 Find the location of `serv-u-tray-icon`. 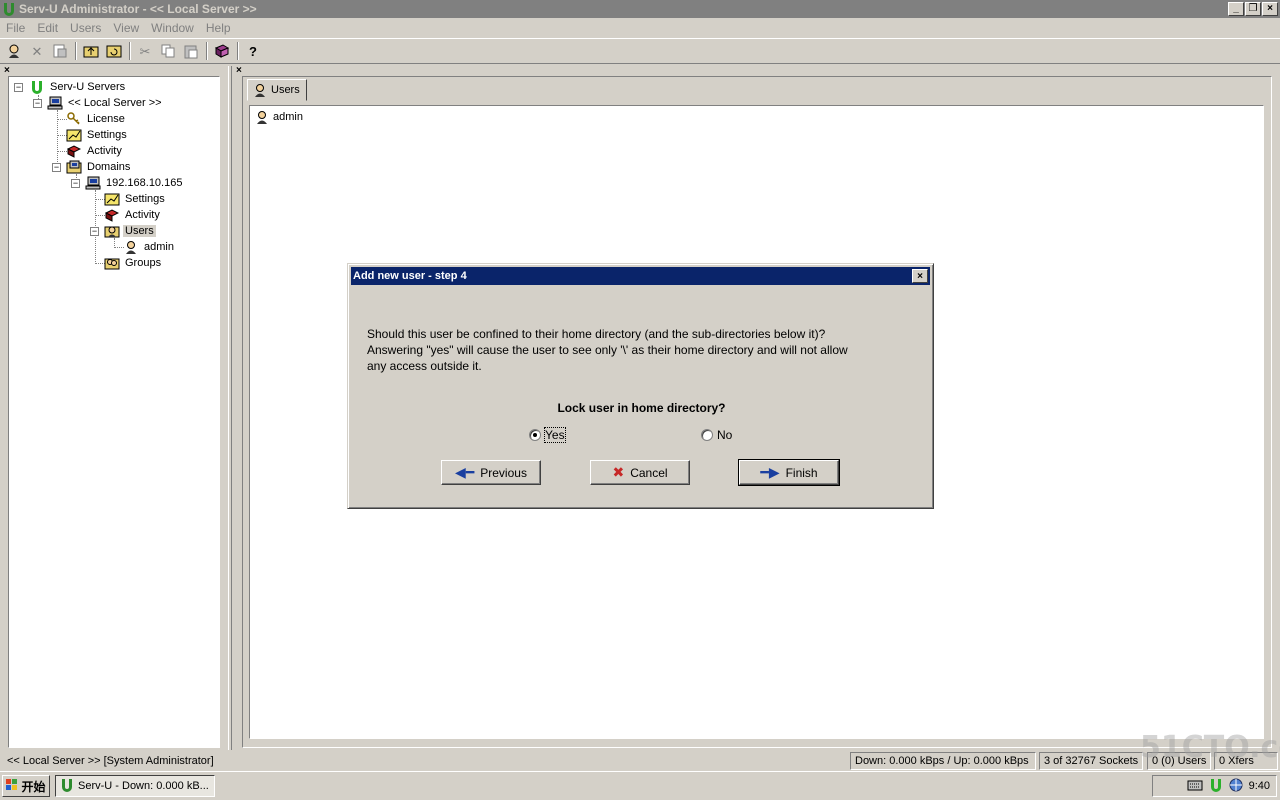

serv-u-tray-icon is located at coordinates (1216, 786).